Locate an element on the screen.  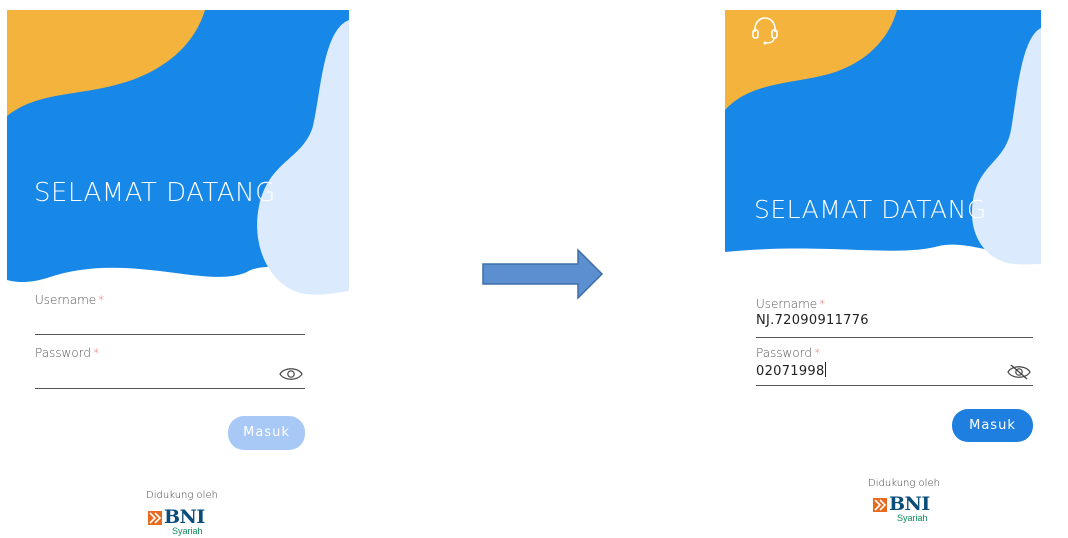
username-field: Username * is located at coordinates (170, 315).